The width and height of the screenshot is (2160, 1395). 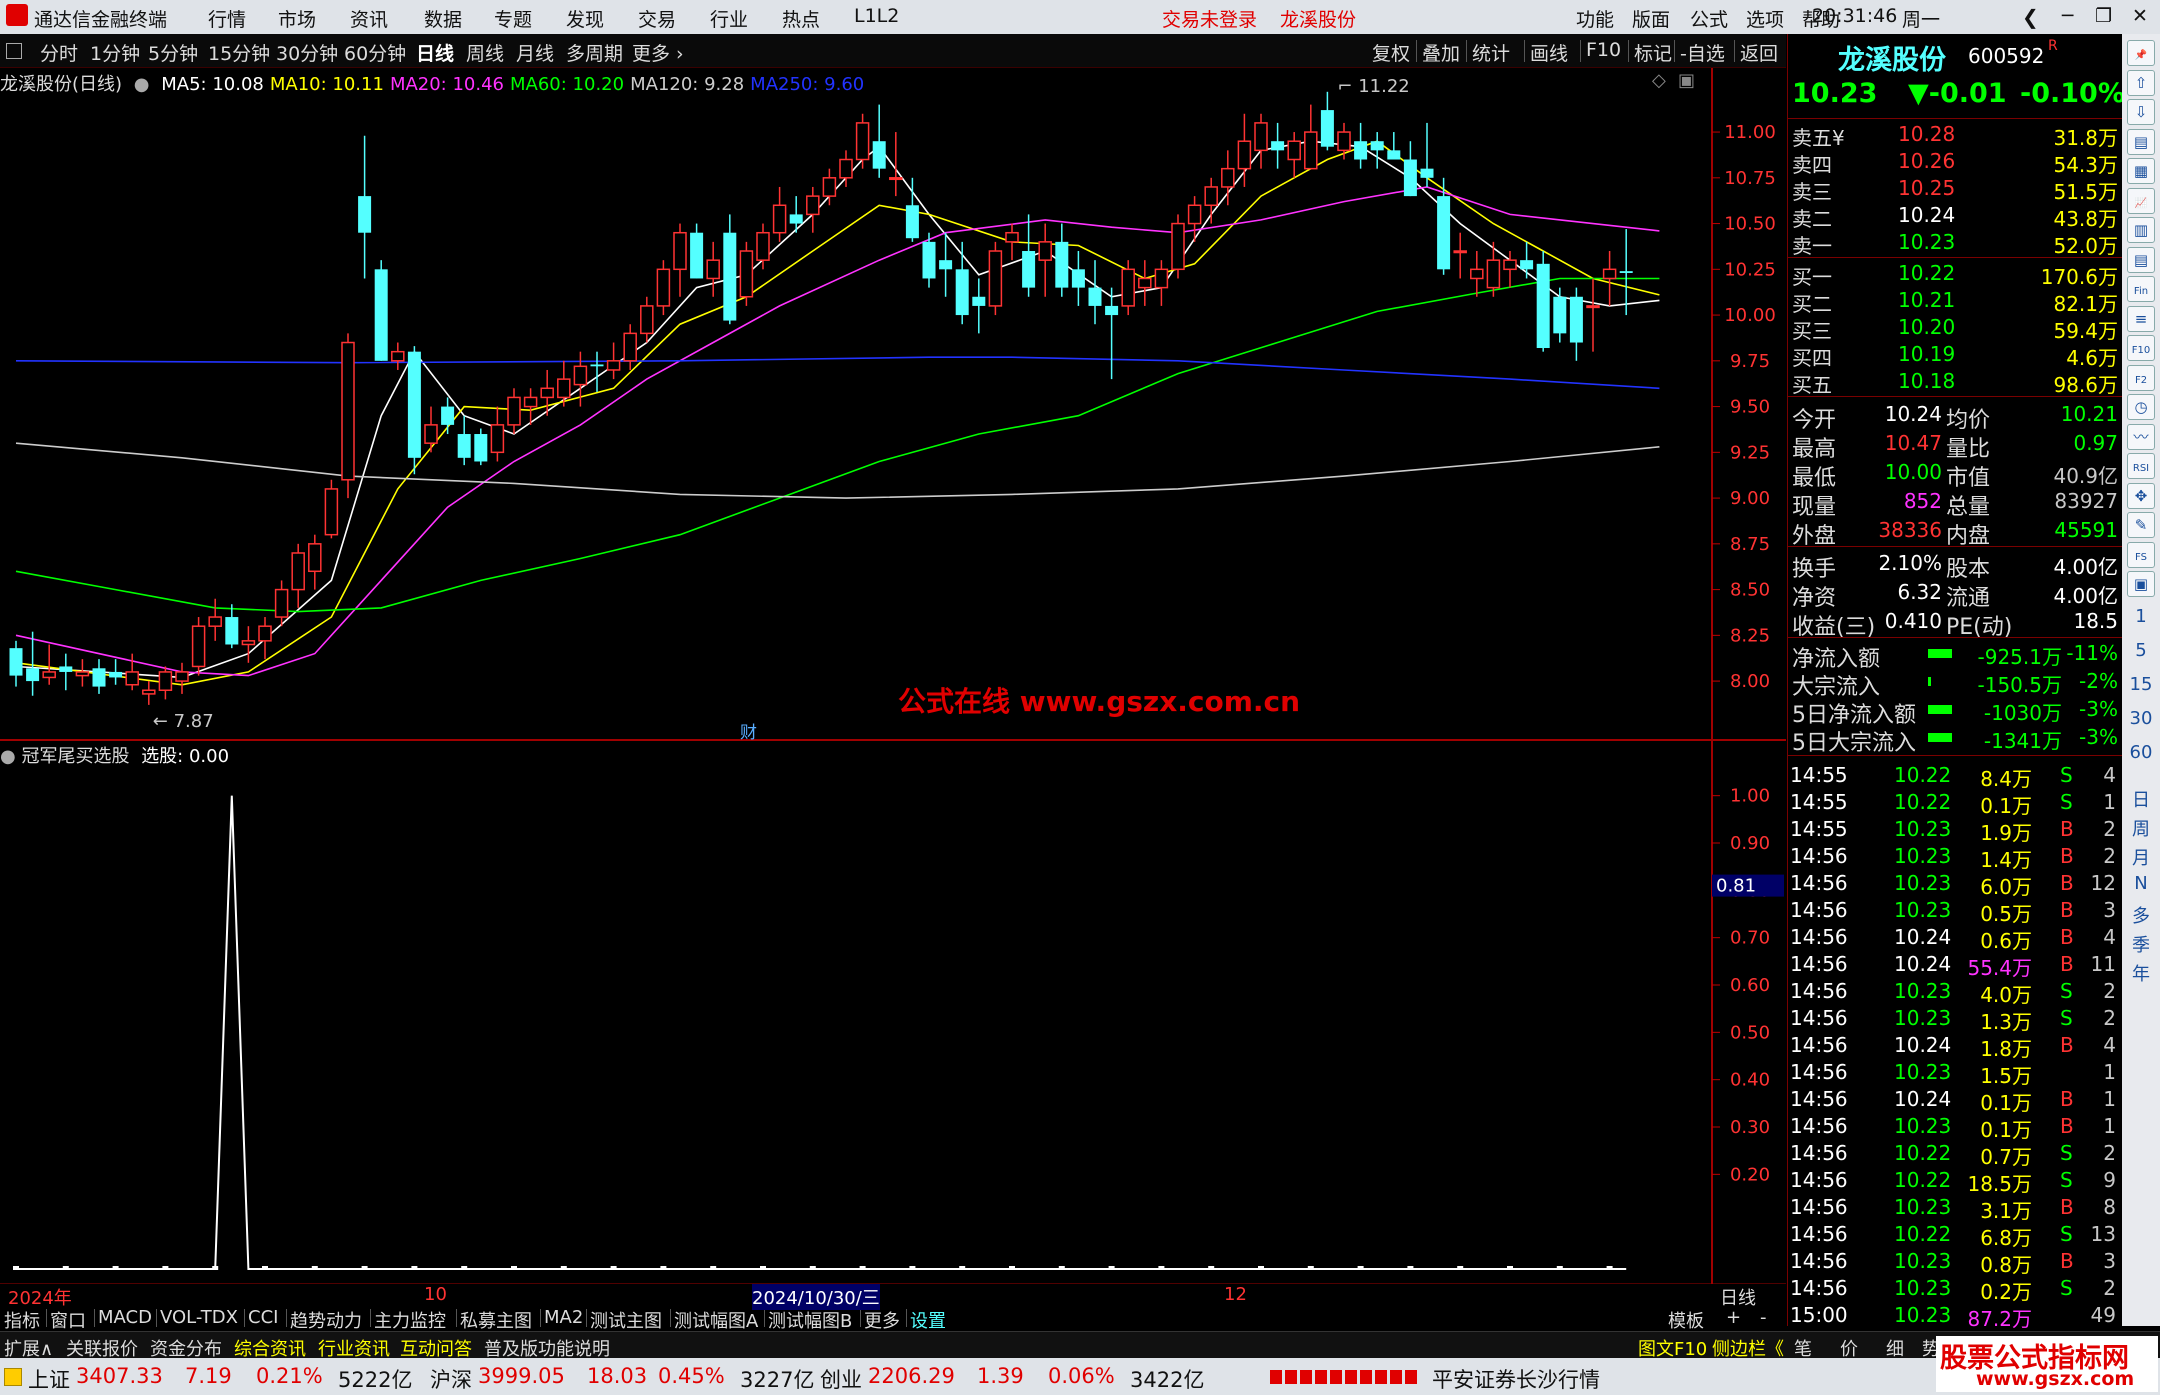 I want to click on menu-2: 资讯, so click(x=369, y=18).